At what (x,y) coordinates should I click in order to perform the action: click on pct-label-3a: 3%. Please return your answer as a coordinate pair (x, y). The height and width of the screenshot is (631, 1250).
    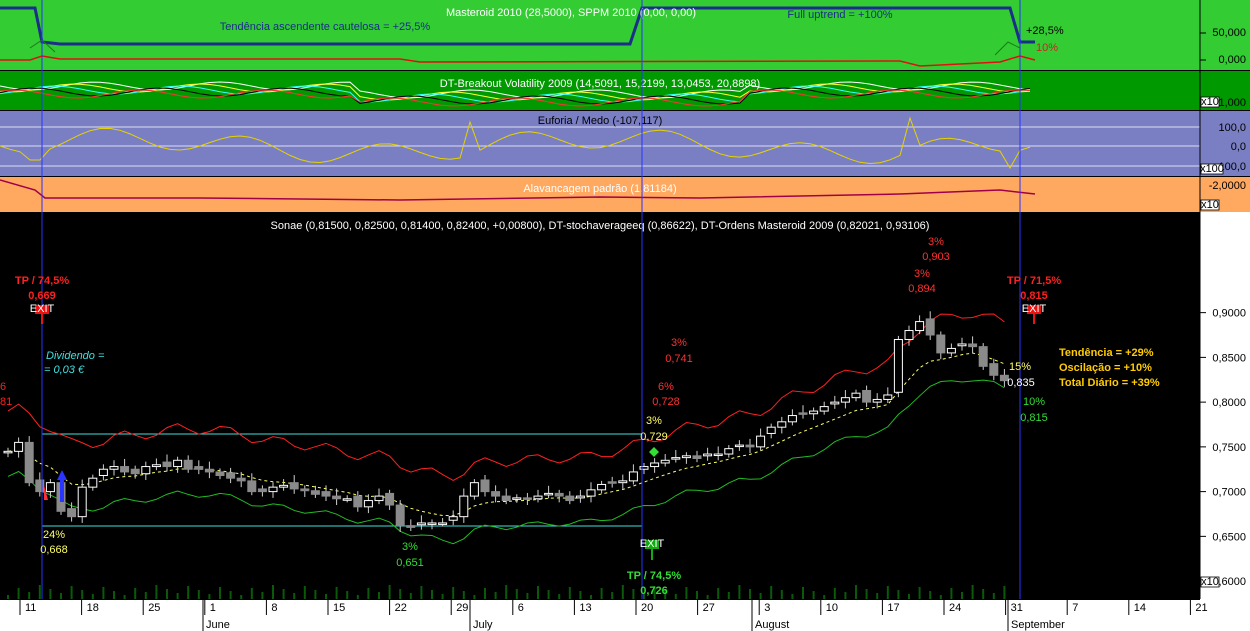
    Looking at the image, I should click on (654, 421).